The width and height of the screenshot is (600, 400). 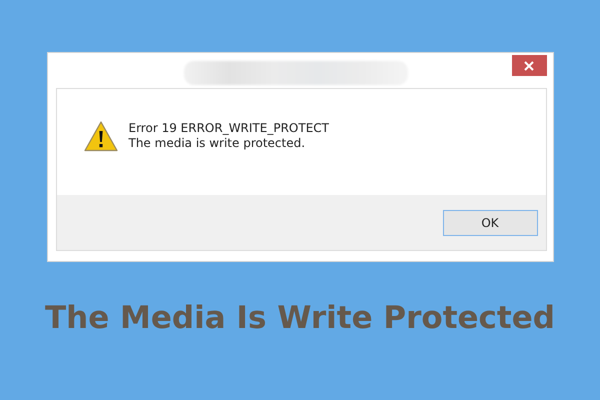 I want to click on headline: The Media Is Write Protected, so click(x=300, y=318).